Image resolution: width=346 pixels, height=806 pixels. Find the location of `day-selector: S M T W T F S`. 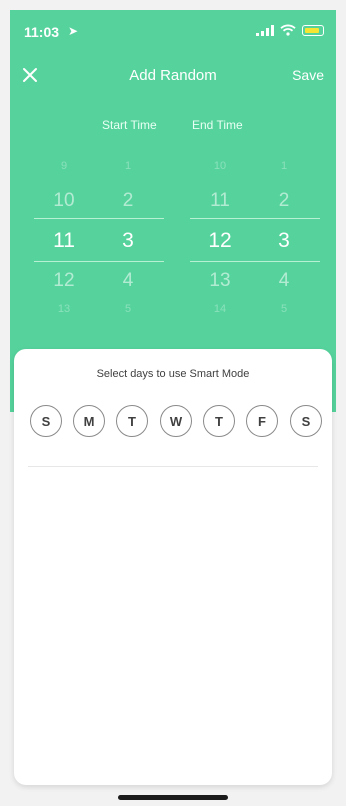

day-selector: S M T W T F S is located at coordinates (176, 421).